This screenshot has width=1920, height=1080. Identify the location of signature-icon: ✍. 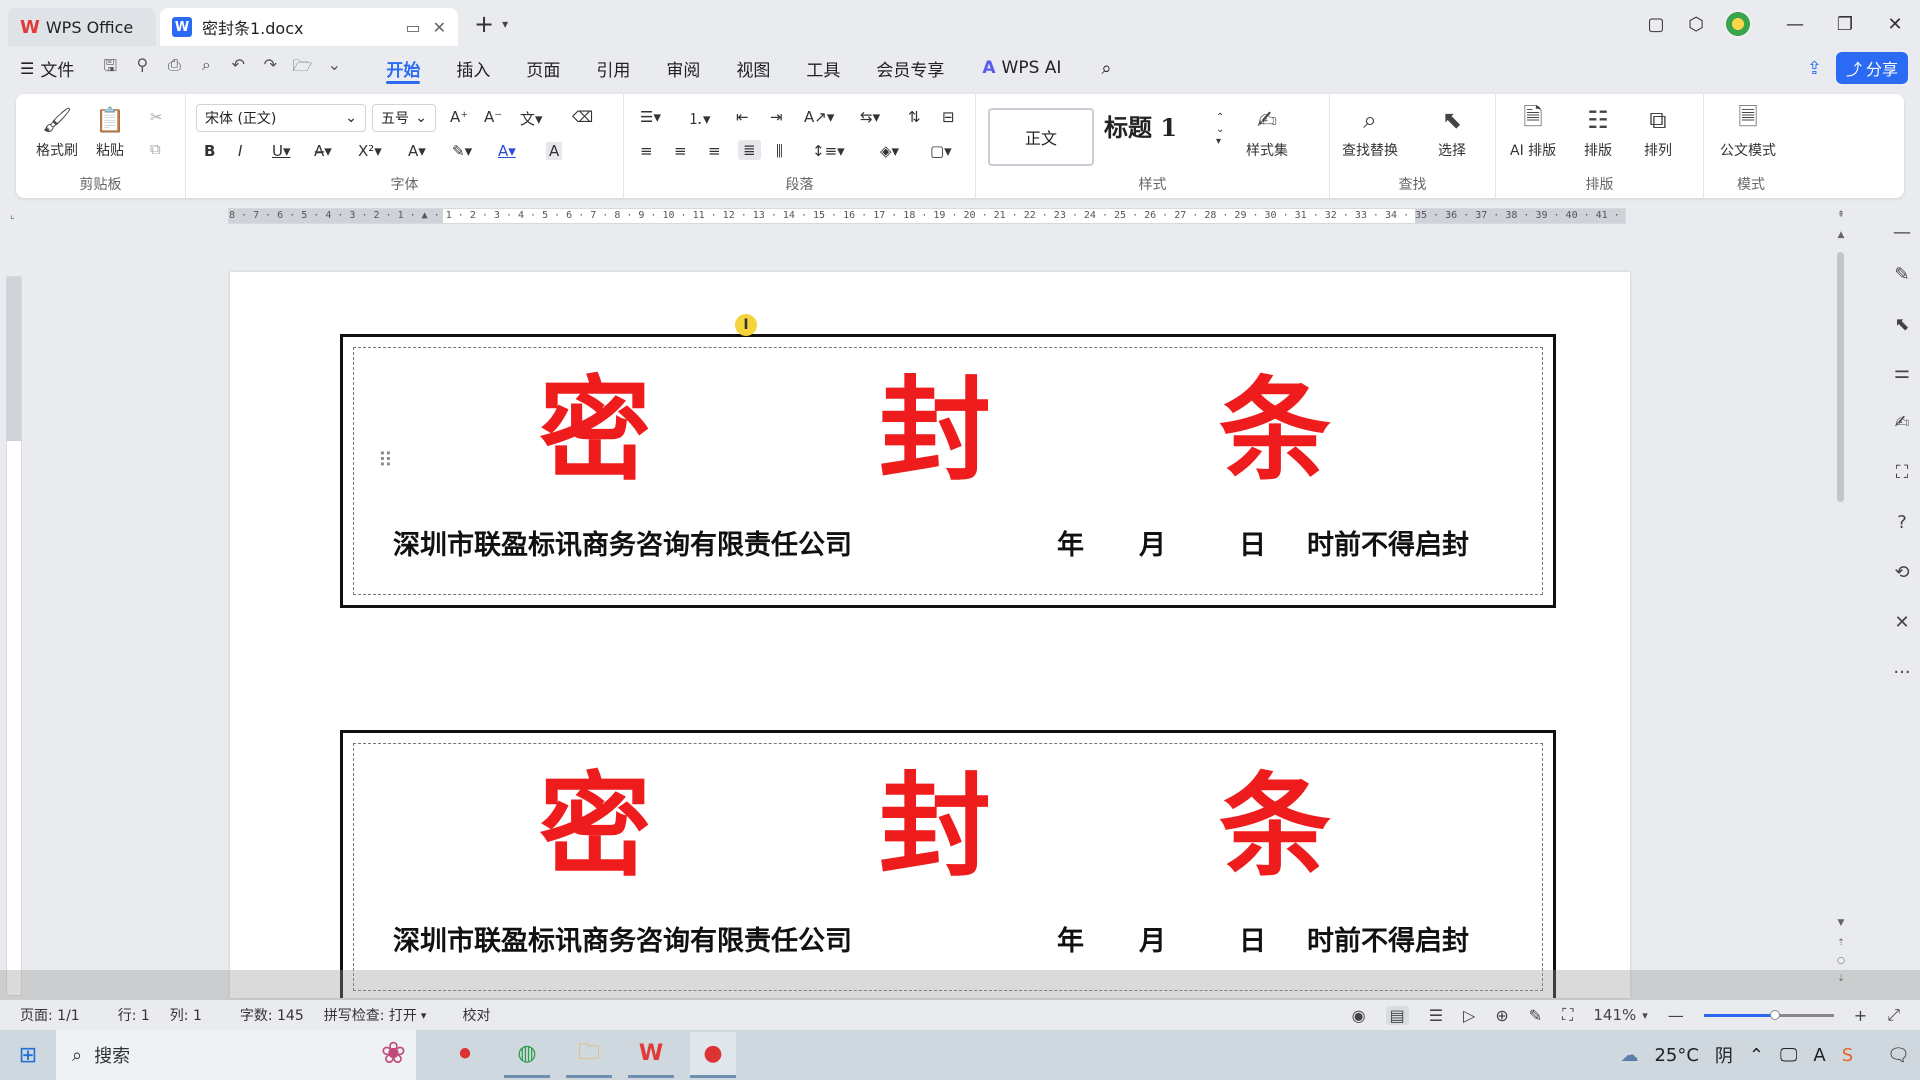
(1902, 422).